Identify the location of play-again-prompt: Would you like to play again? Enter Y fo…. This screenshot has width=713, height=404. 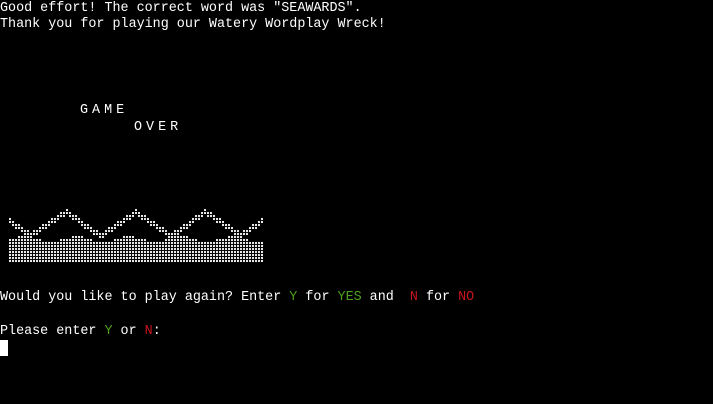
(237, 297).